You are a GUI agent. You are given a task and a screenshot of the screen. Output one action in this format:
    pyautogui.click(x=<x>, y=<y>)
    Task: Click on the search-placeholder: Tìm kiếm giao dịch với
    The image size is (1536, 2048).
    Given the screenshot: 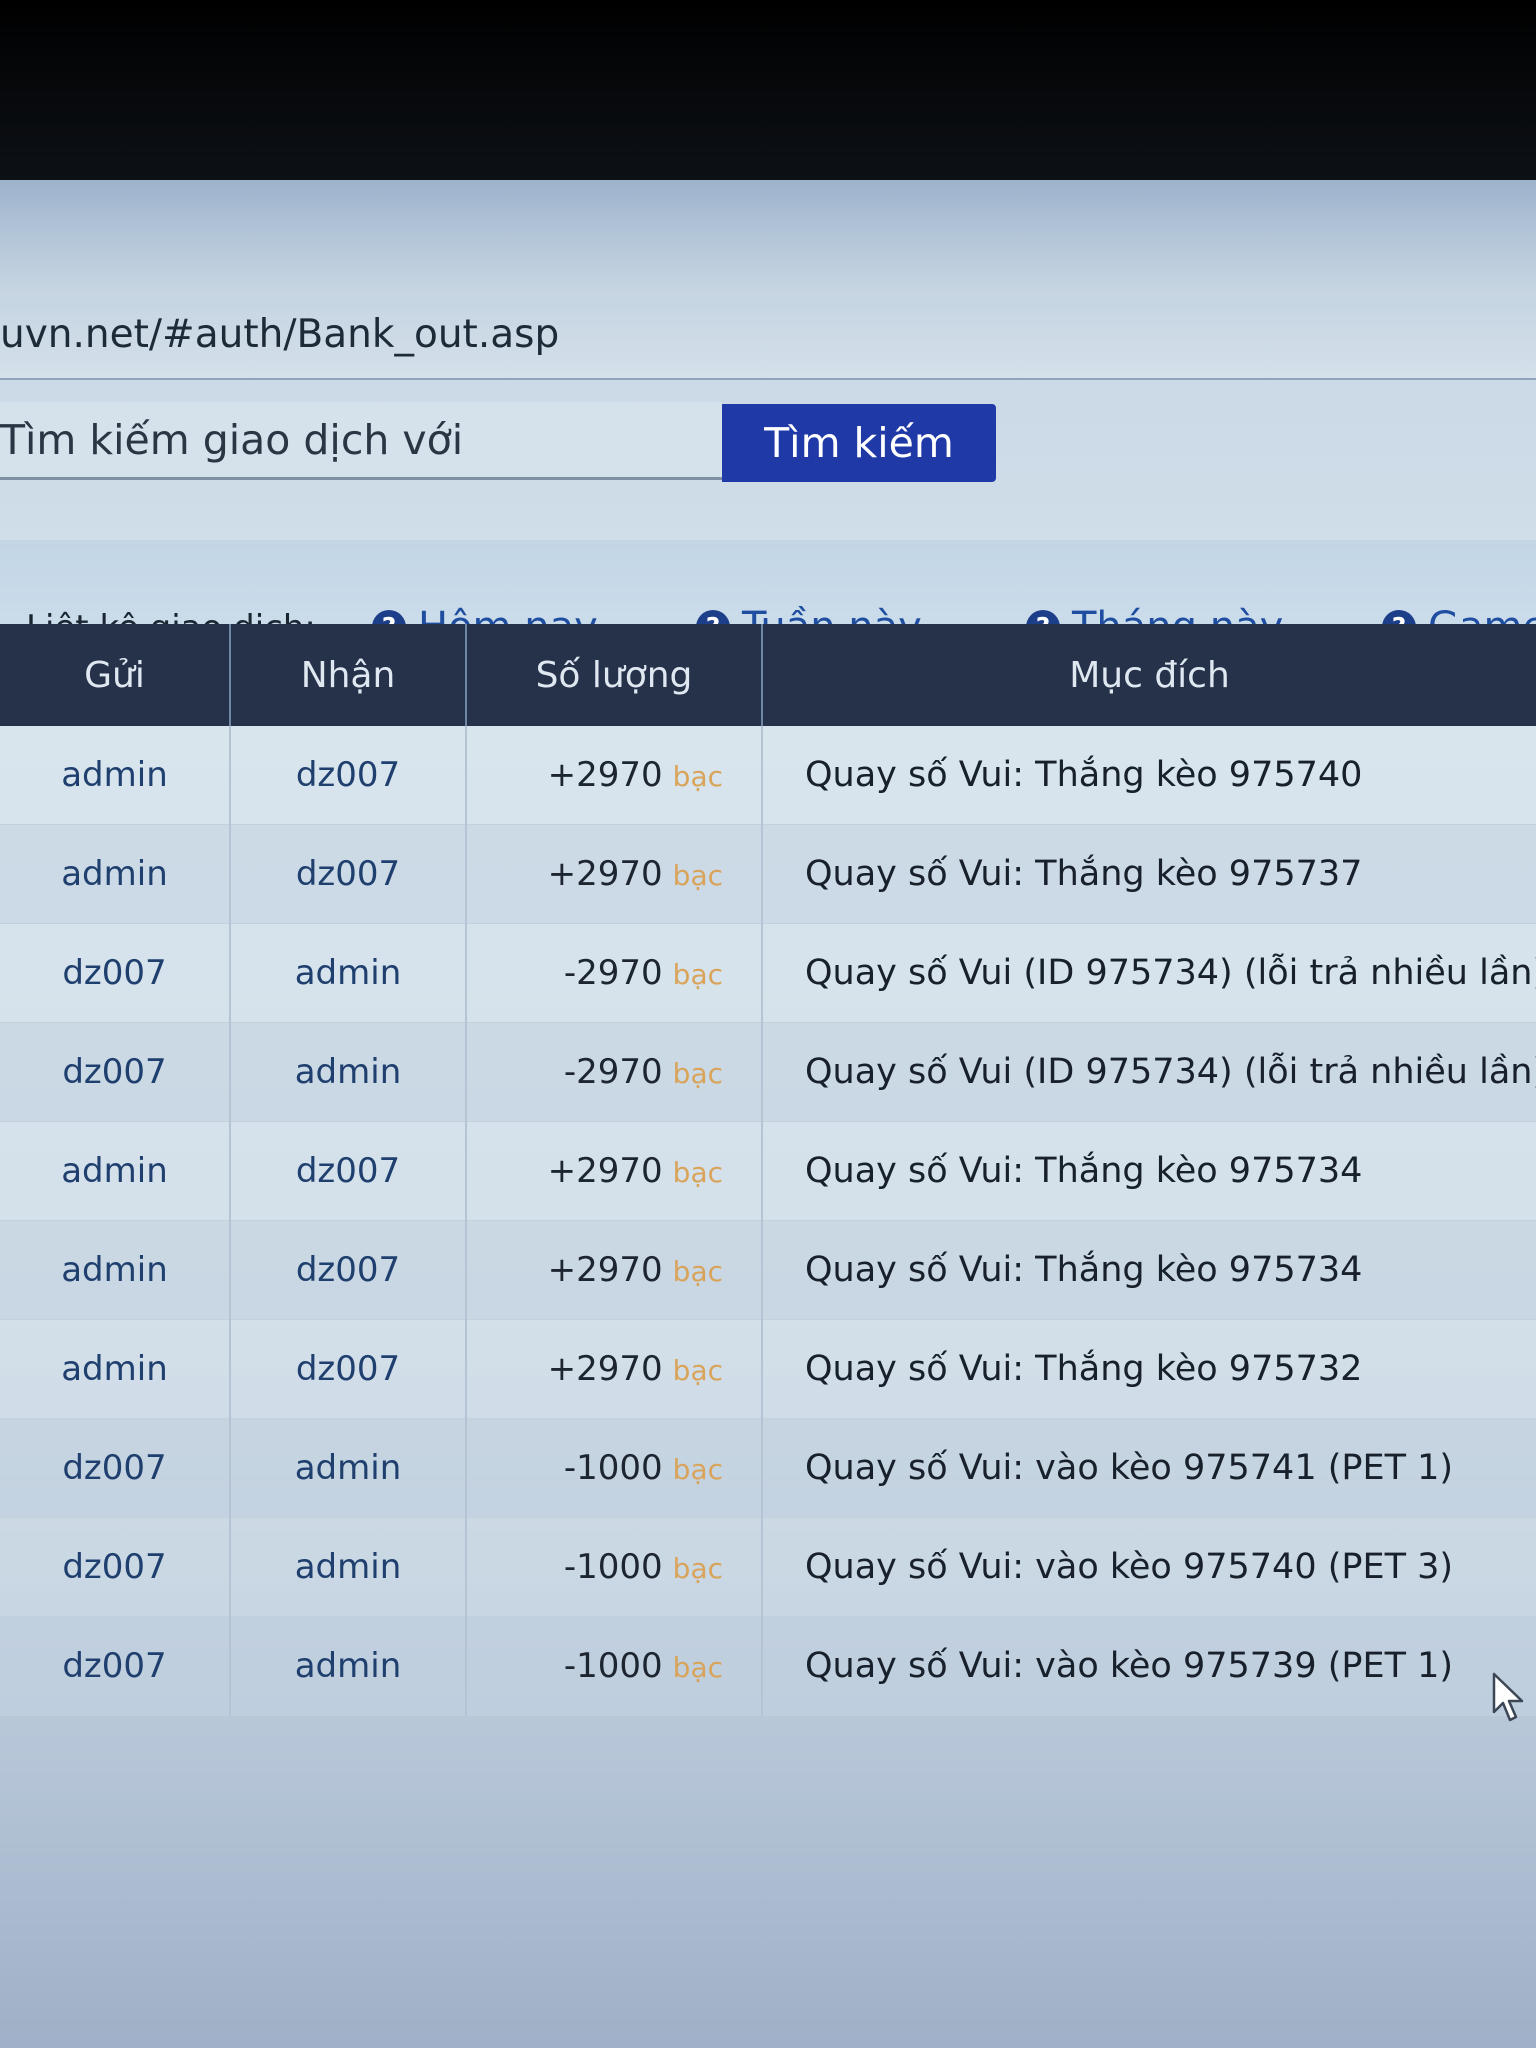 What is the action you would take?
    pyautogui.click(x=232, y=440)
    